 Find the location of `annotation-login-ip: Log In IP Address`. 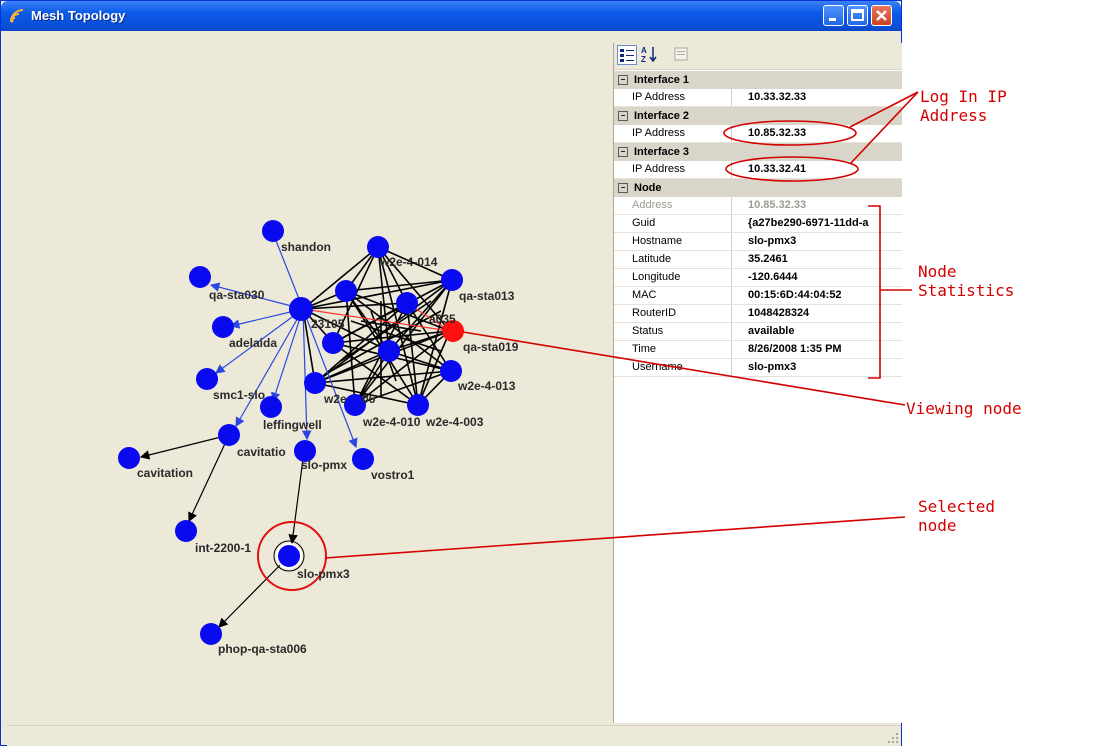

annotation-login-ip: Log In IP Address is located at coordinates (963, 106).